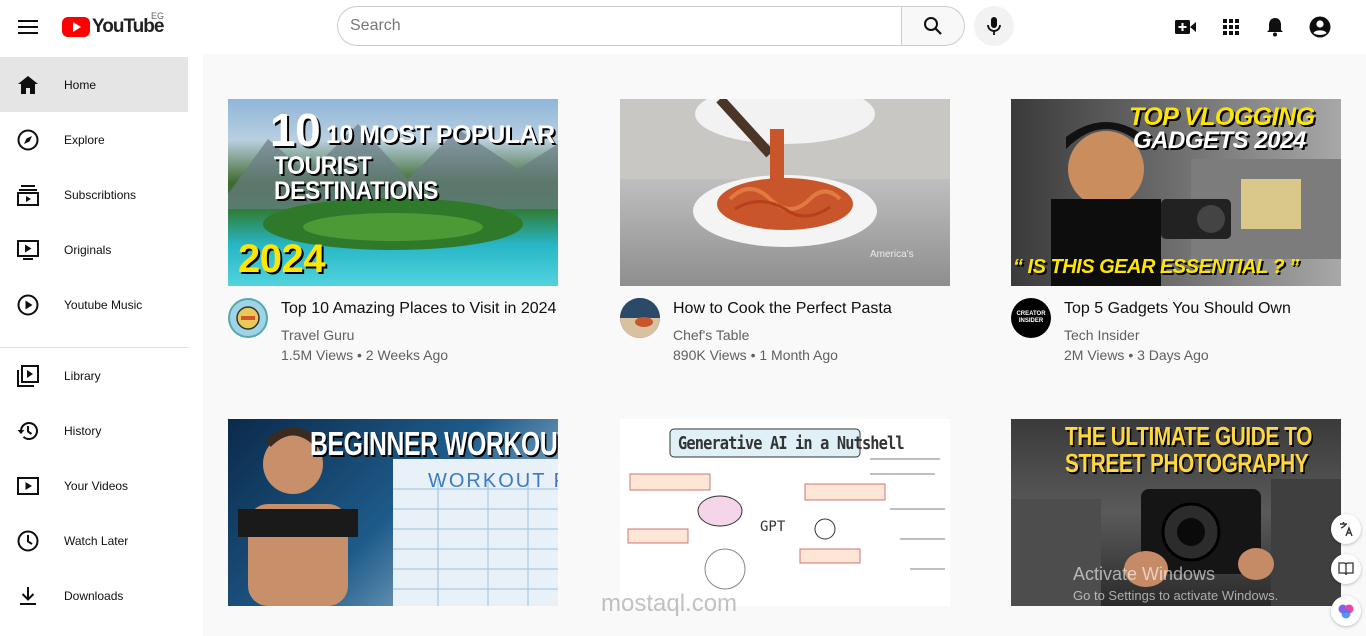 This screenshot has width=1366, height=636. I want to click on brain-icon, so click(1346, 611).